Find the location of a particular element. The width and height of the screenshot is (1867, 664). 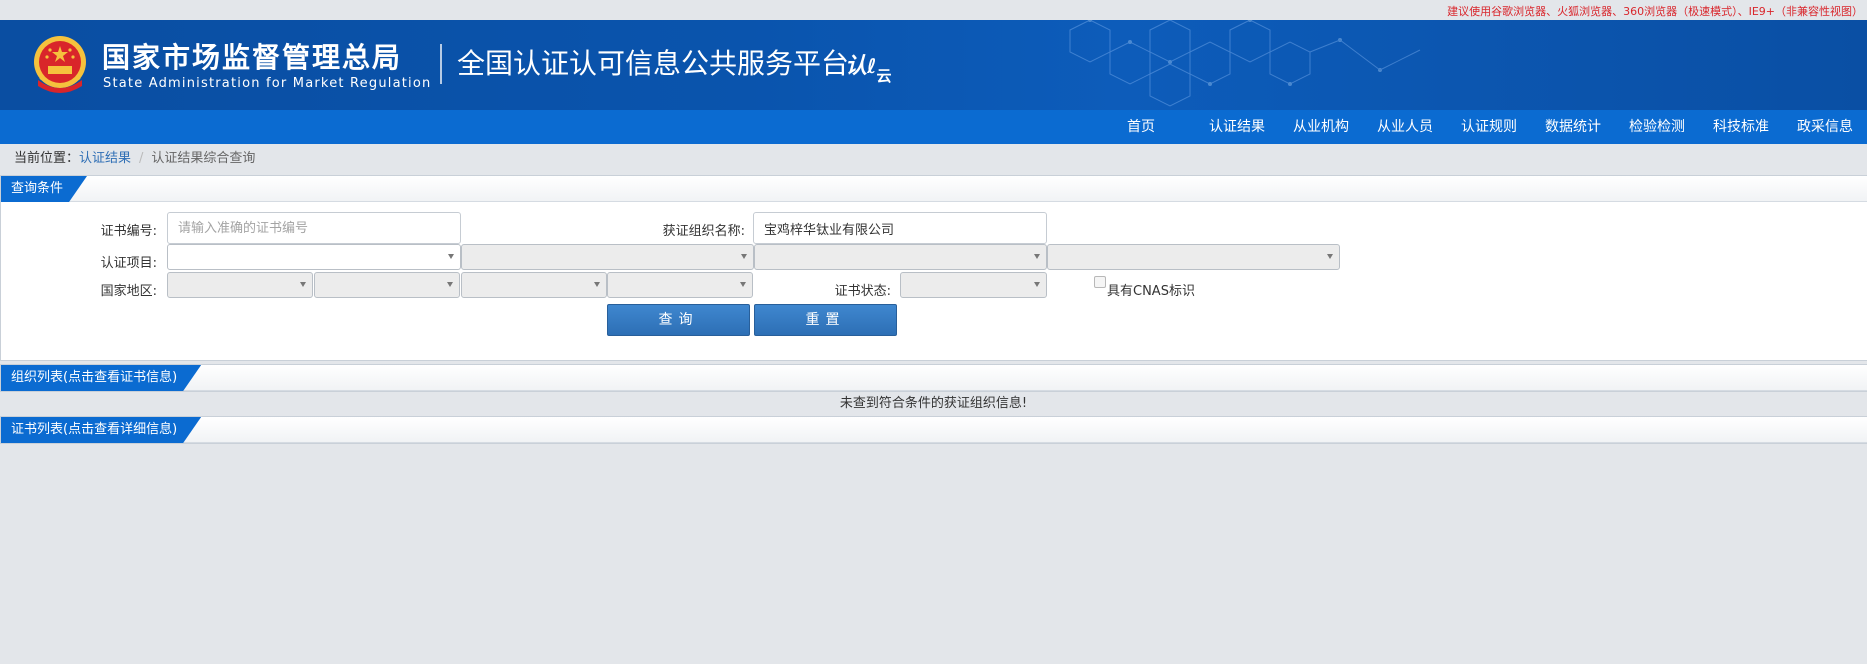

org-name-label: 获证组织名称: is located at coordinates (703, 231).